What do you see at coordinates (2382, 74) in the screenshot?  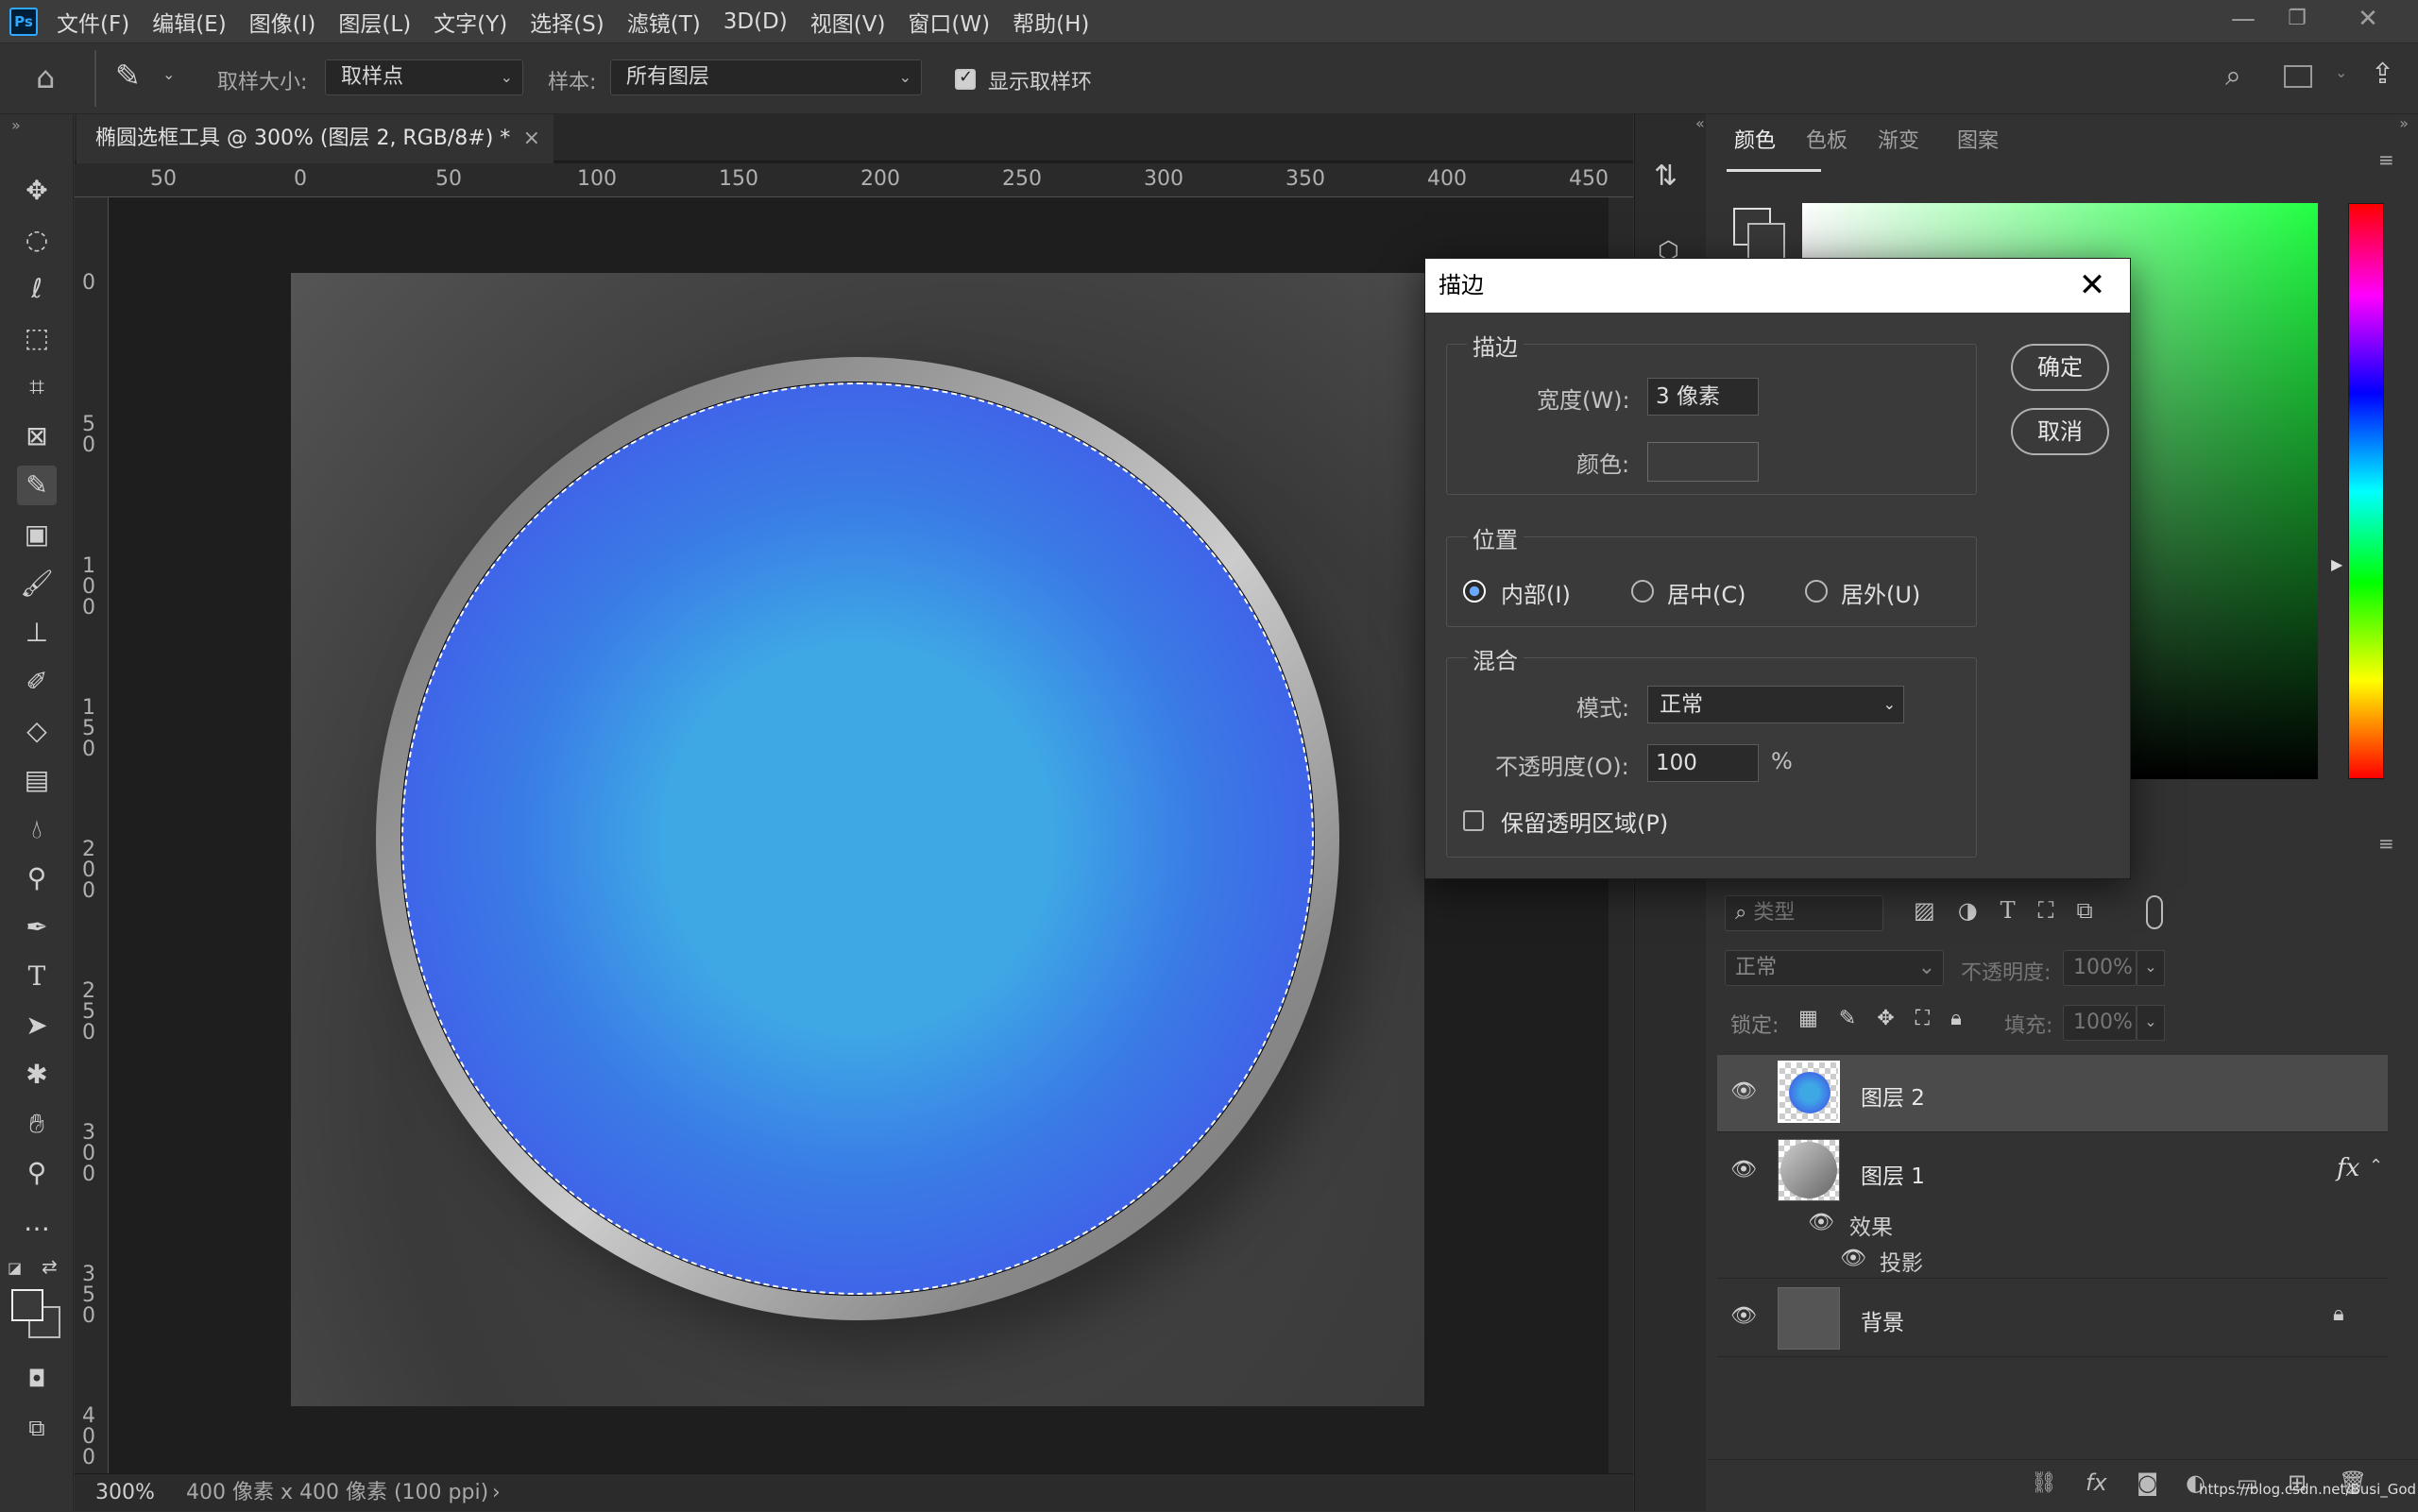 I see `share-icon: ⇪` at bounding box center [2382, 74].